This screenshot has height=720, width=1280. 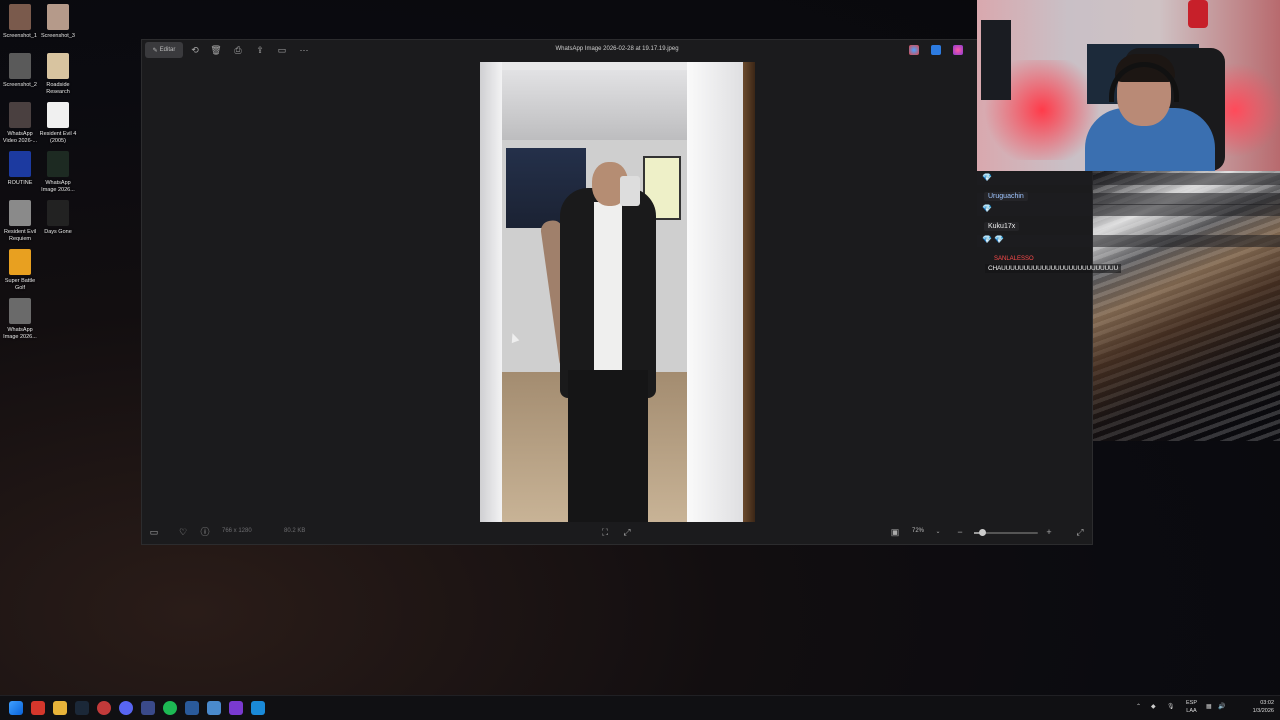 What do you see at coordinates (1049, 532) in the screenshot?
I see `zoom-in-icon: +` at bounding box center [1049, 532].